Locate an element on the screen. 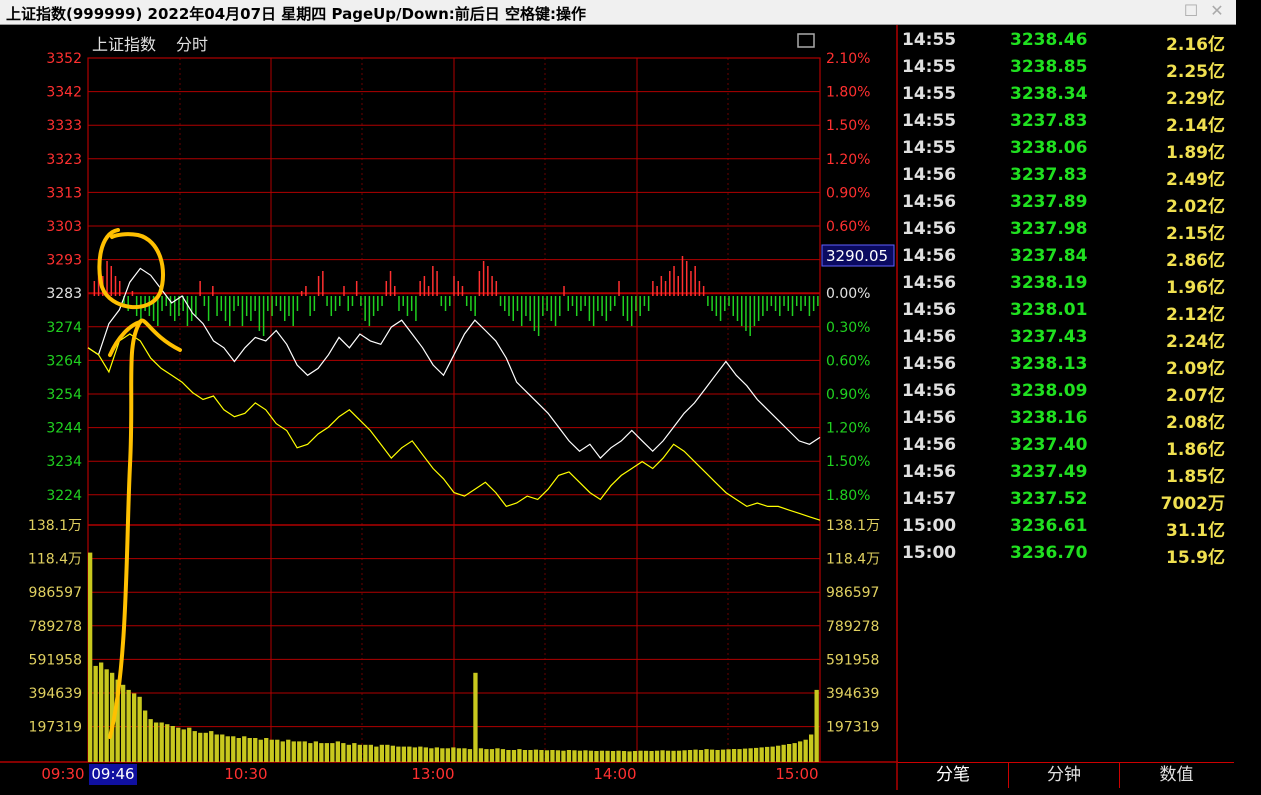  pct-tick-label: 1.80% is located at coordinates (848, 496).